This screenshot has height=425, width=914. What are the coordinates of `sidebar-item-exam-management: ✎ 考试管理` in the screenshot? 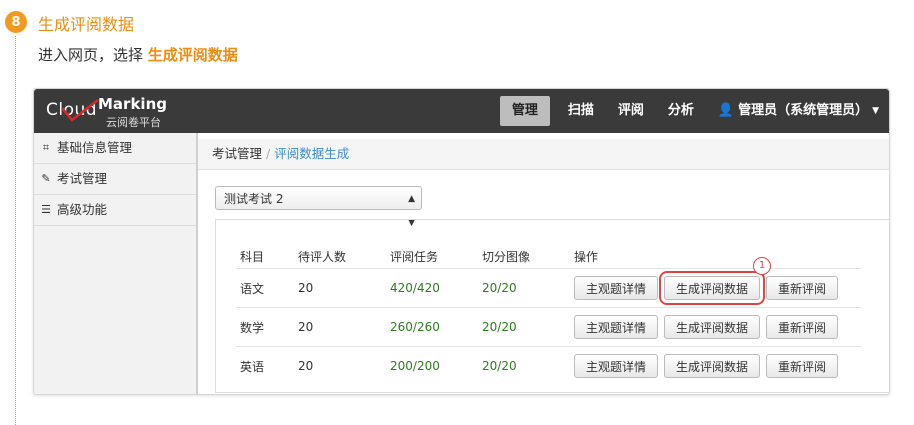 It's located at (115, 179).